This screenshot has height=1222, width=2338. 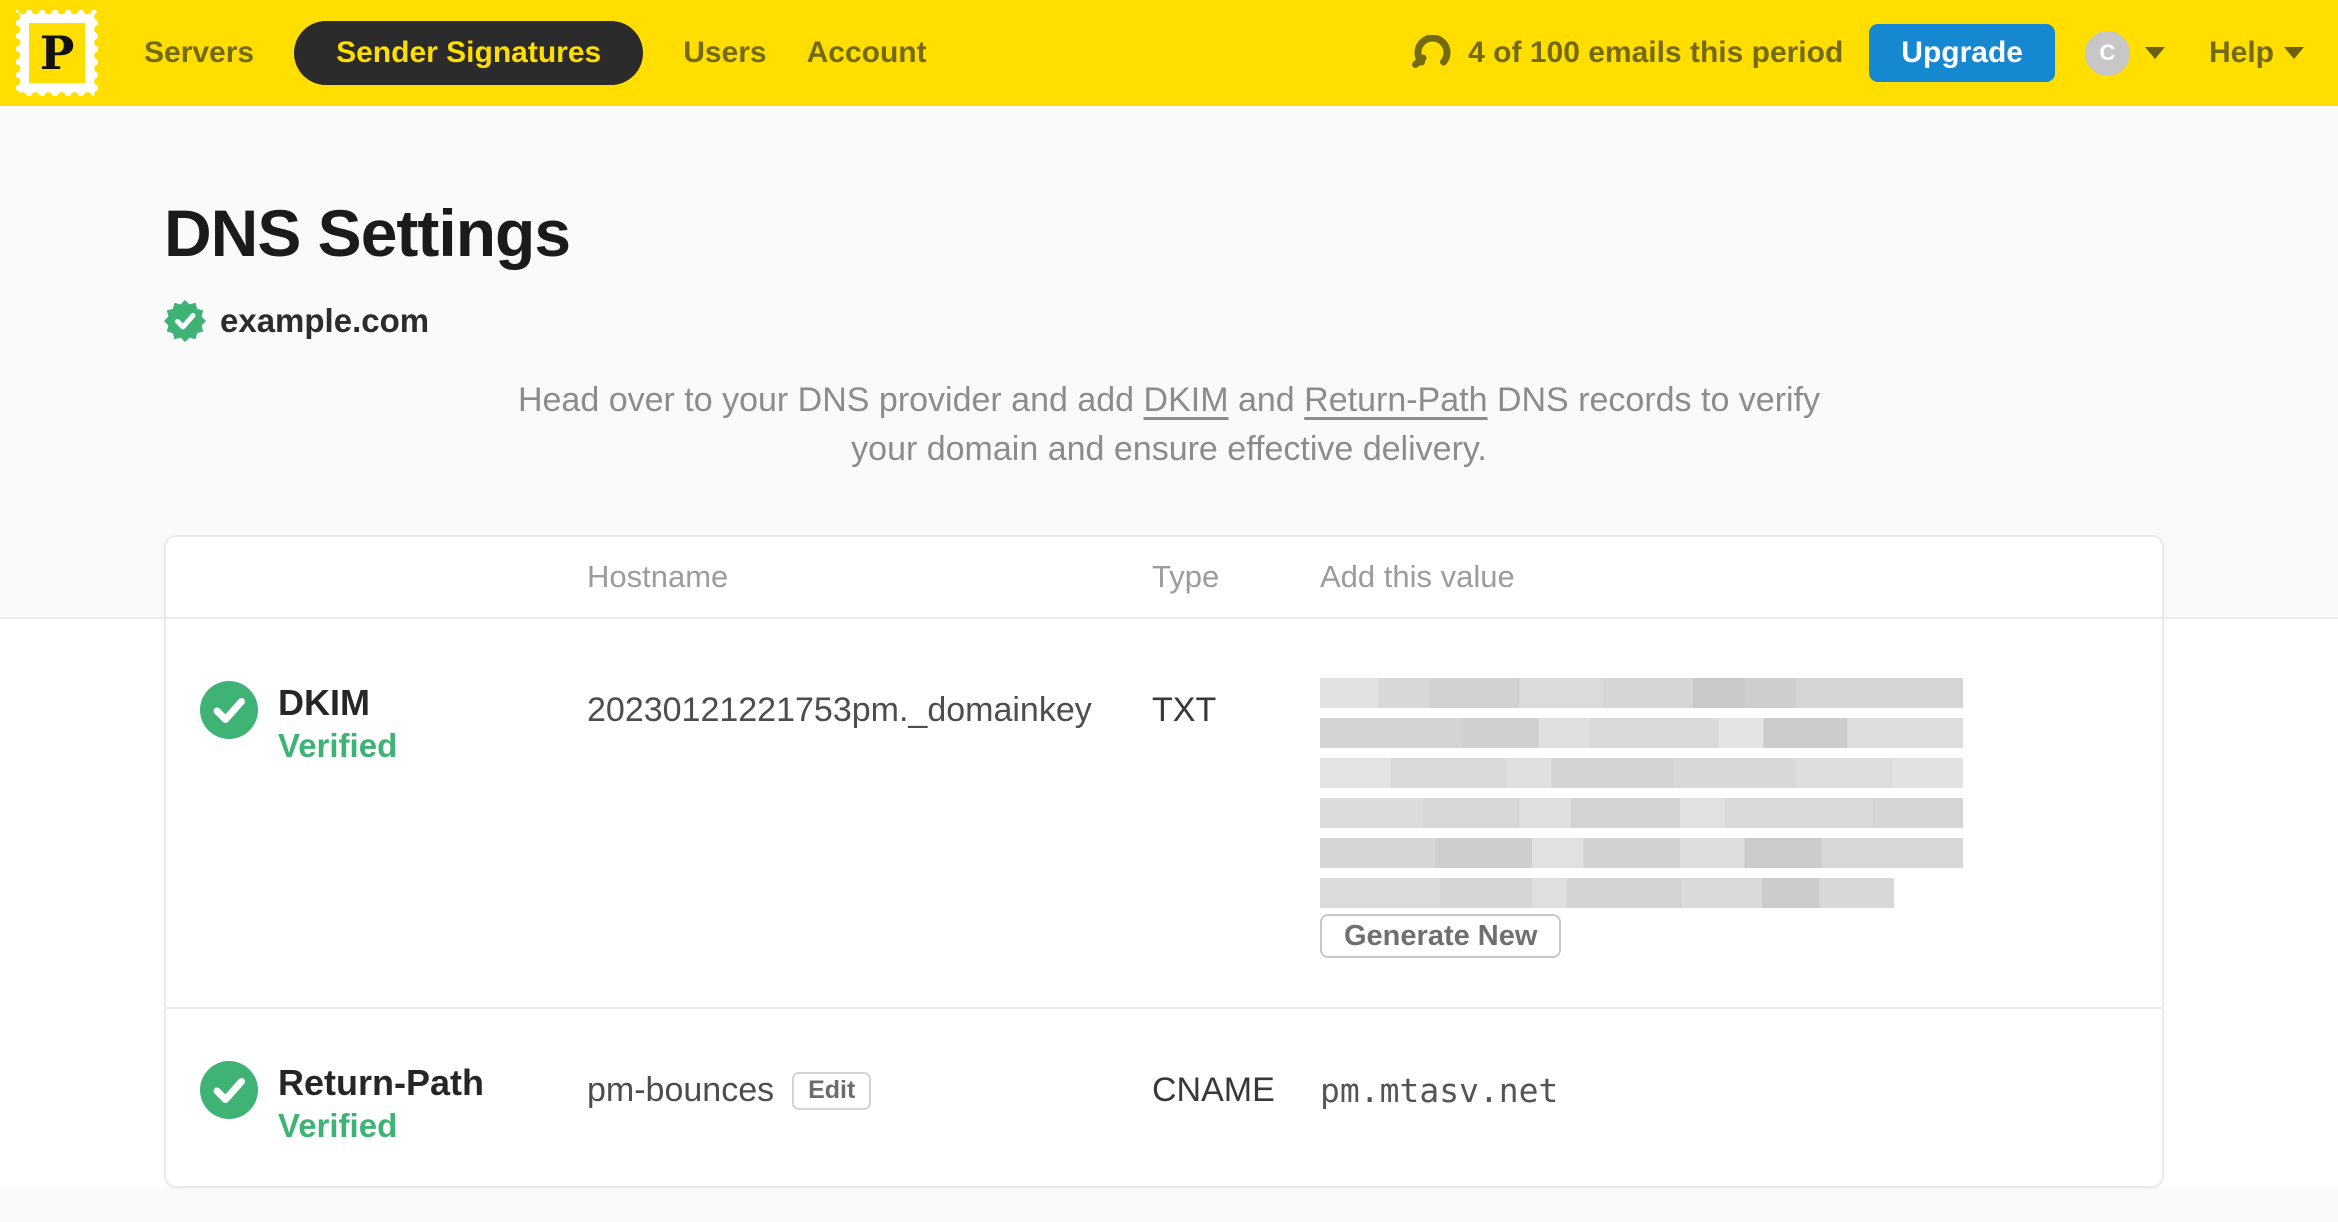 What do you see at coordinates (325, 320) in the screenshot?
I see `domain-name: example.com` at bounding box center [325, 320].